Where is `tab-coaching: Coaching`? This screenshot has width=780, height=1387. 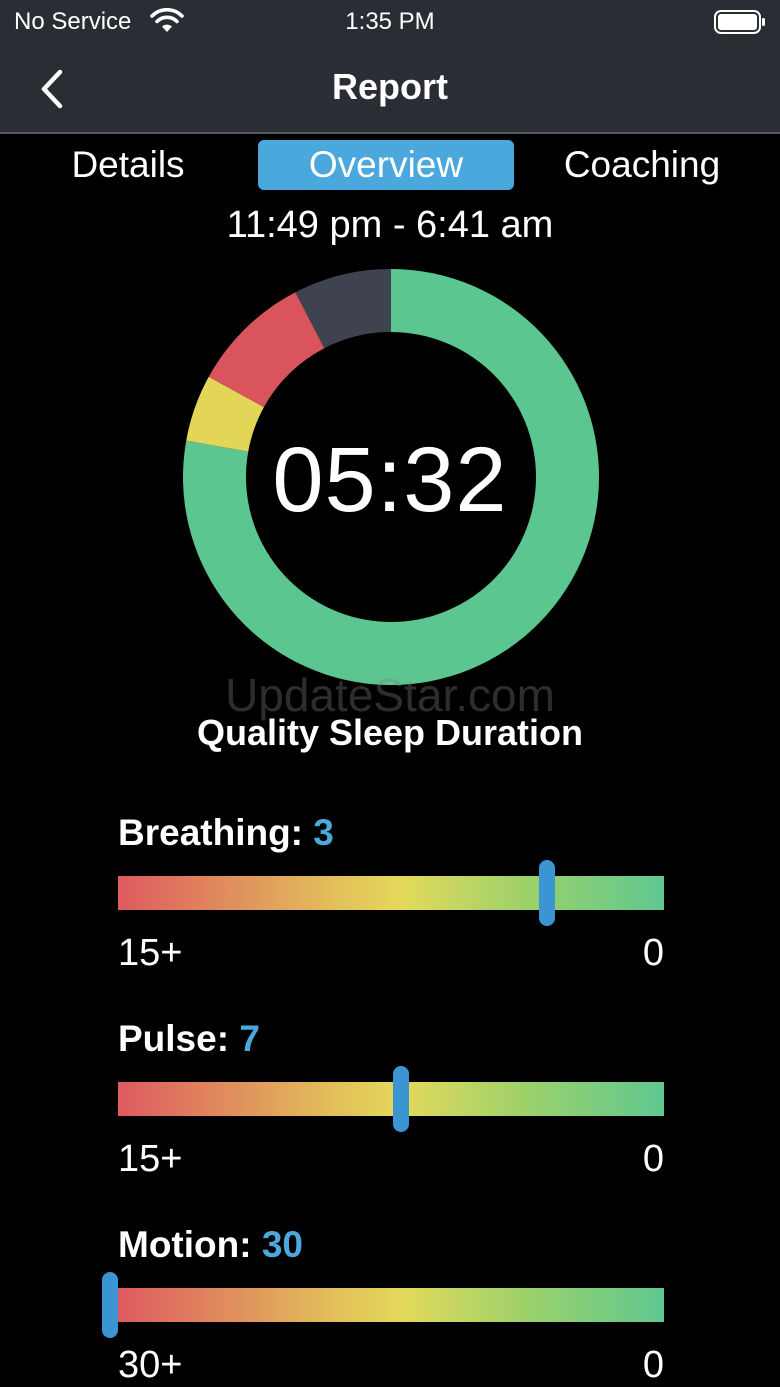 tab-coaching: Coaching is located at coordinates (642, 165).